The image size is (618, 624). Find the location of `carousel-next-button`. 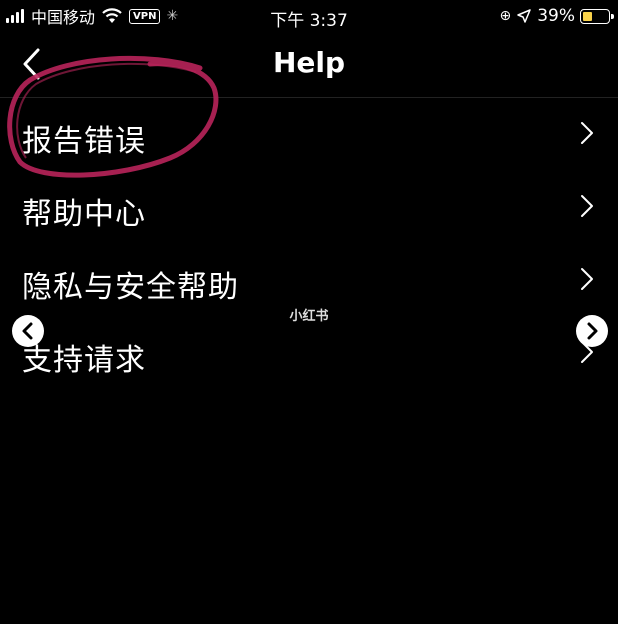

carousel-next-button is located at coordinates (592, 331).